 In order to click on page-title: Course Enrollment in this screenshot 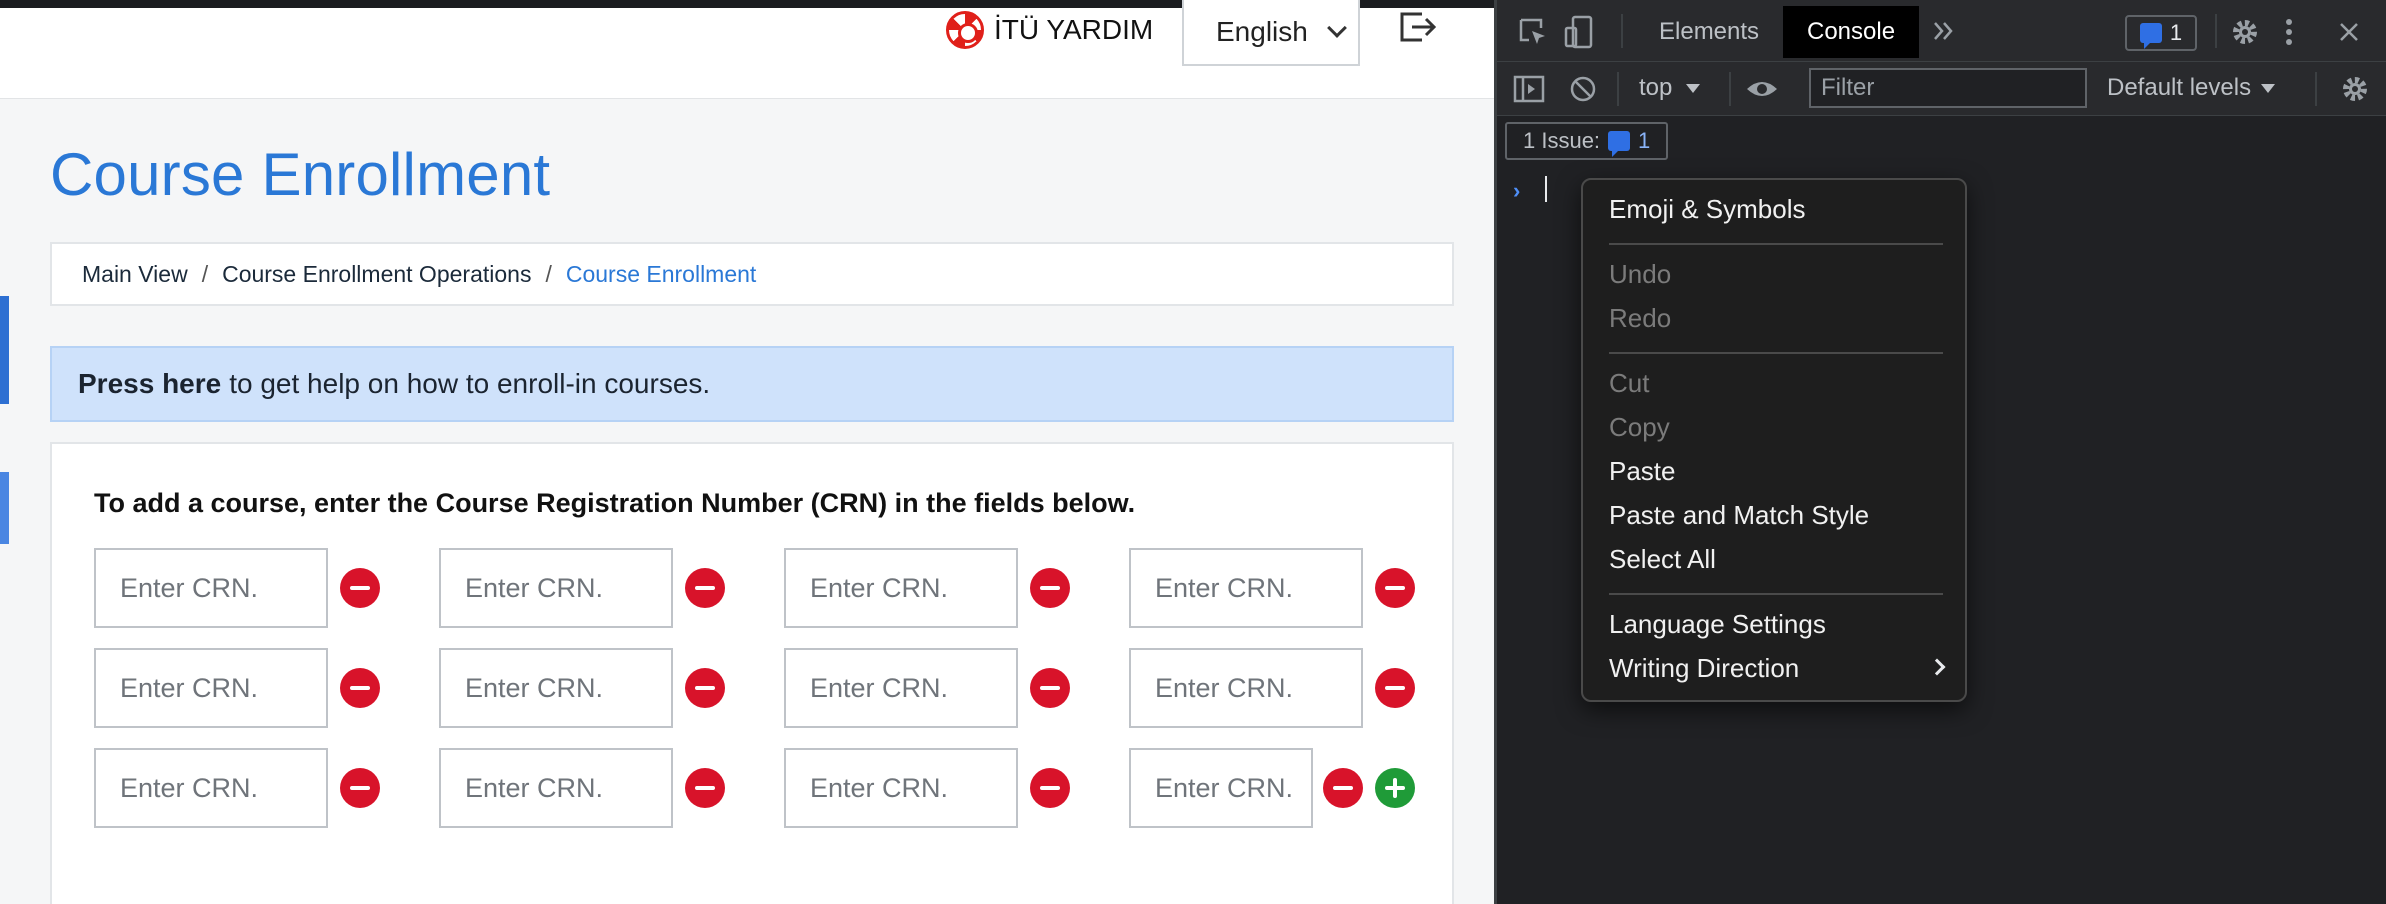, I will do `click(300, 174)`.